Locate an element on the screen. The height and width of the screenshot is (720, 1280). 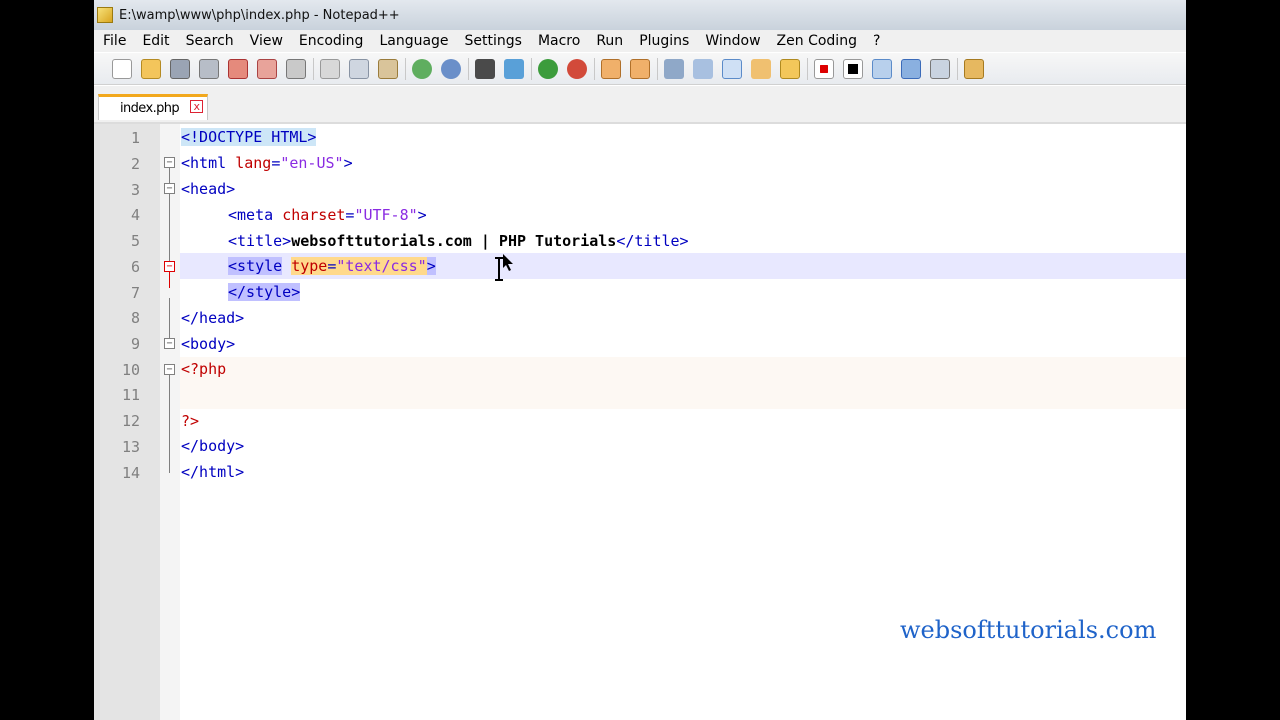
line-number: 7 is located at coordinates (135, 293).